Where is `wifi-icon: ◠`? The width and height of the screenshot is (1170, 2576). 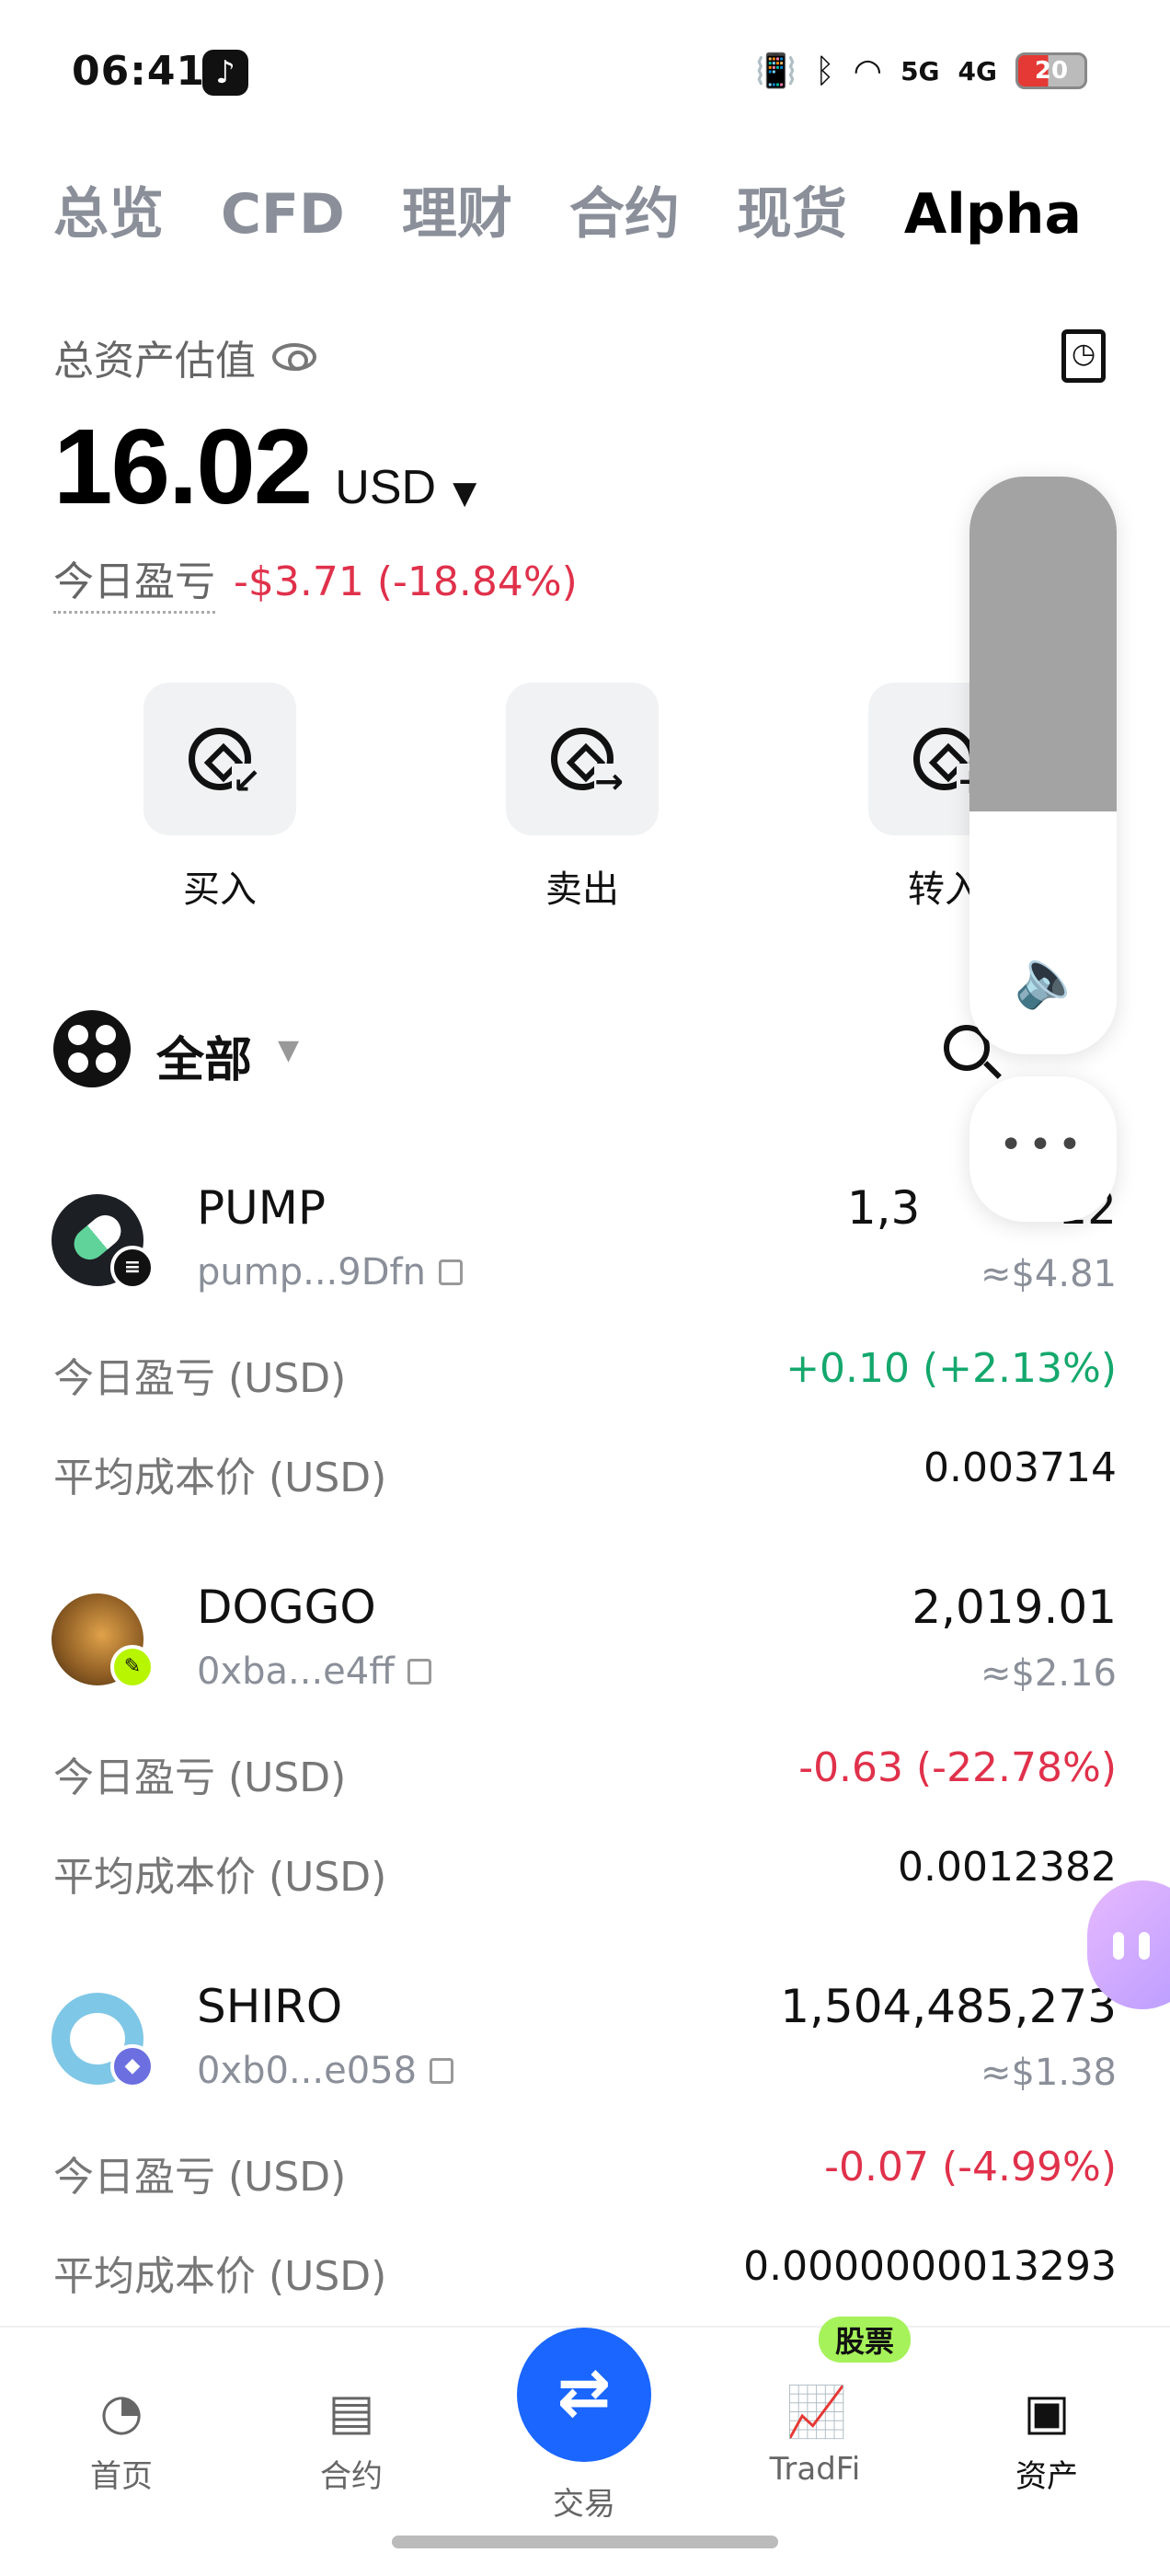 wifi-icon: ◠ is located at coordinates (868, 71).